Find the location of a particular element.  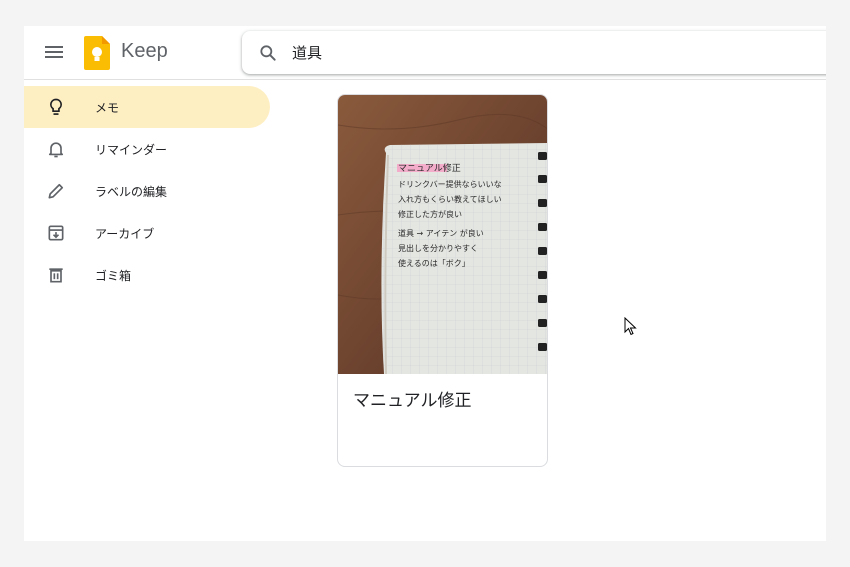

sidebar-item-label: アーカイブ is located at coordinates (125, 234).